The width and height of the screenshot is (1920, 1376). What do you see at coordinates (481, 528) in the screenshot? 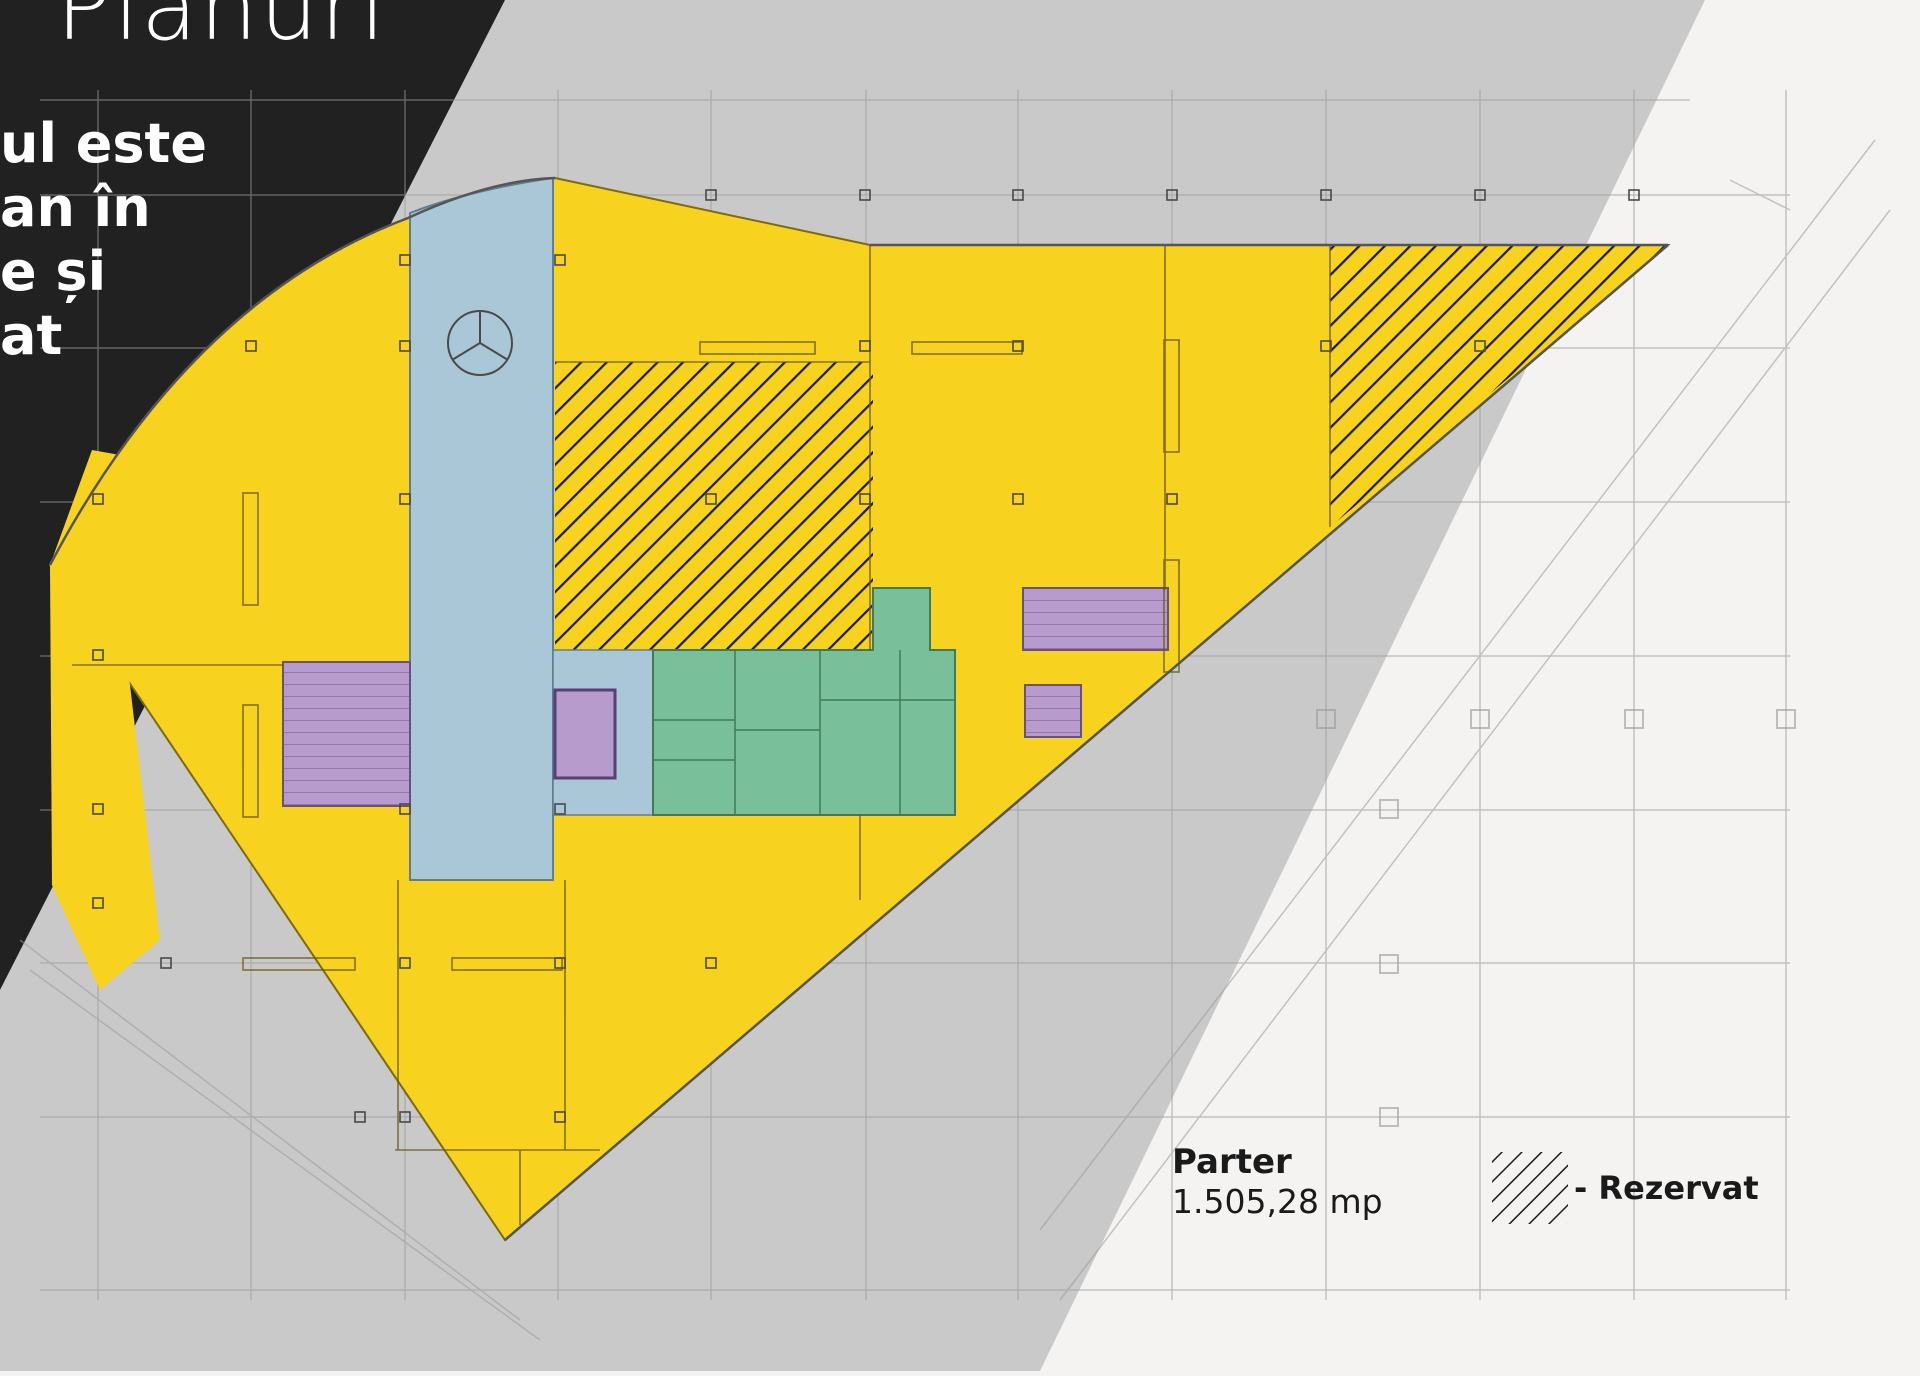
I see `circulation-core` at bounding box center [481, 528].